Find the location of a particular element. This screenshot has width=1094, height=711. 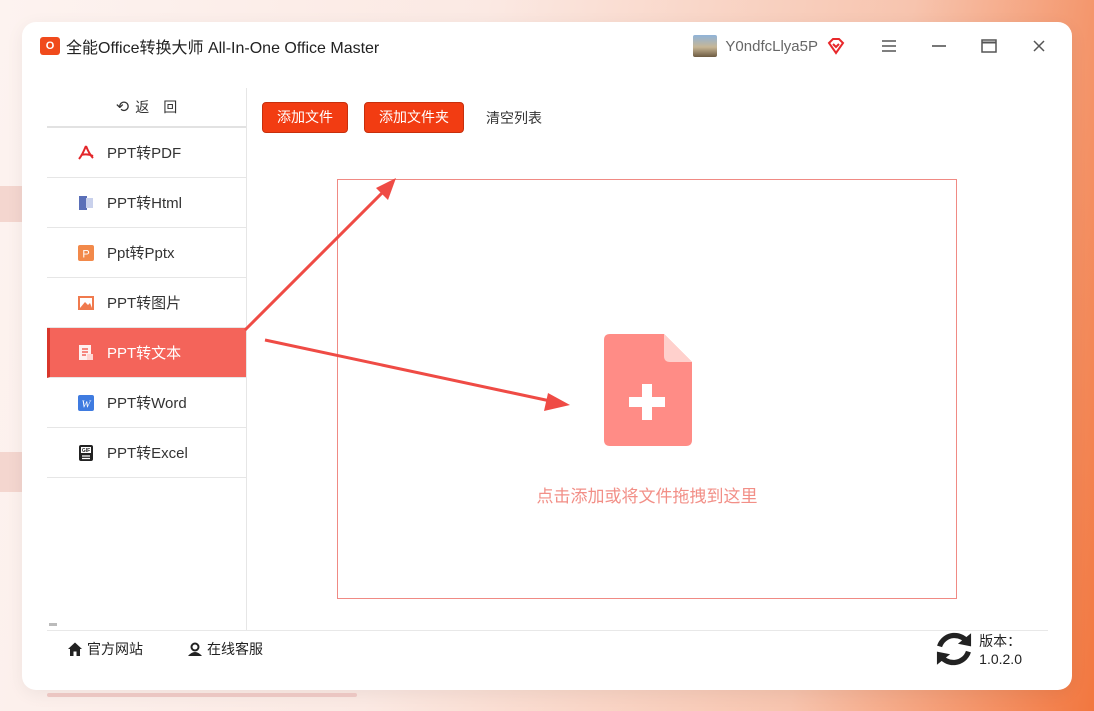

sidebar-item-ppt-to-text: PPT转文本 is located at coordinates (146, 353).